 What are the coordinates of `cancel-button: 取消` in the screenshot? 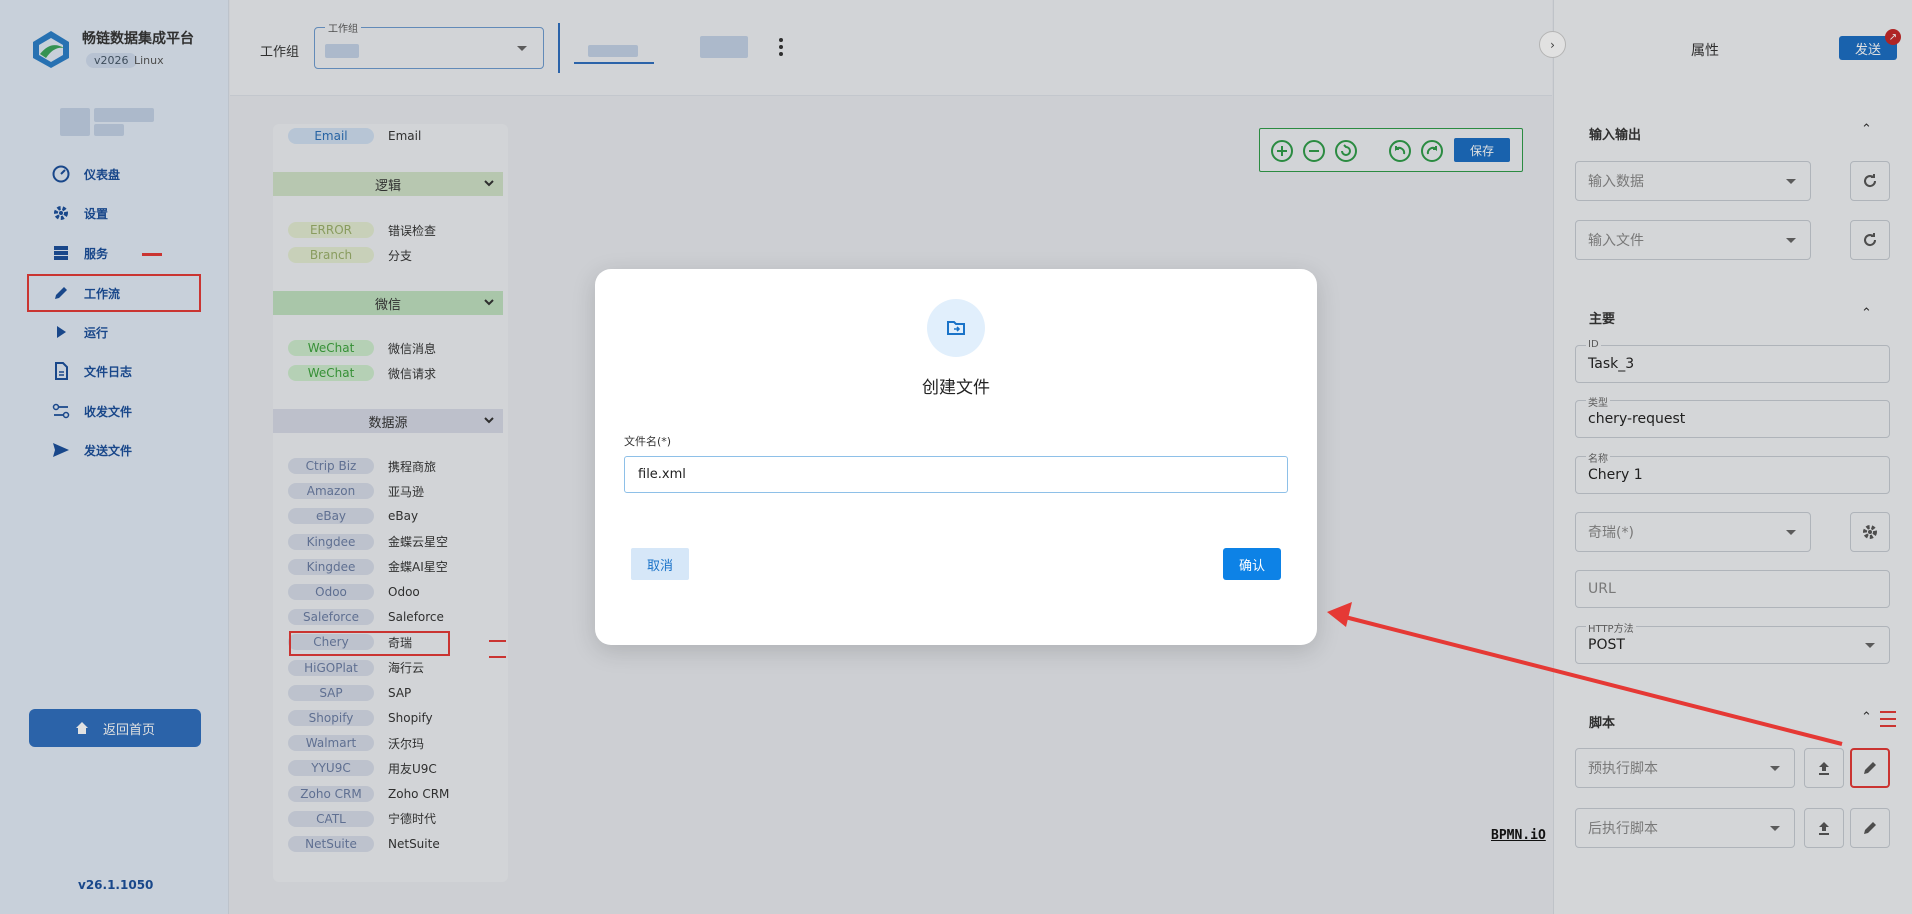 It's located at (660, 564).